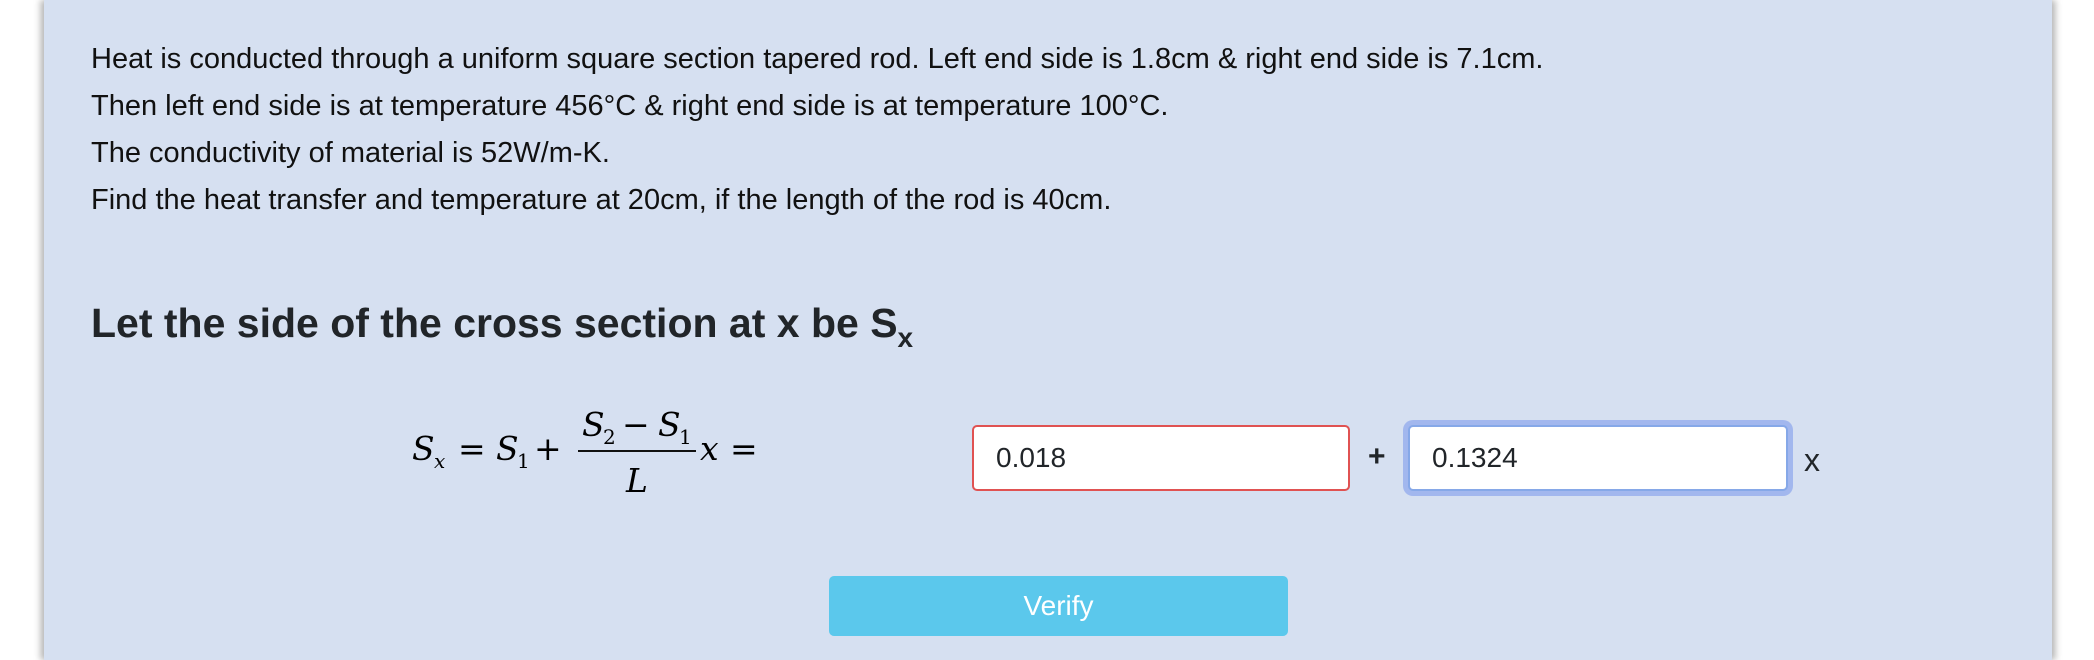 This screenshot has height=660, width=2094. What do you see at coordinates (636, 480) in the screenshot?
I see `formula-den: L` at bounding box center [636, 480].